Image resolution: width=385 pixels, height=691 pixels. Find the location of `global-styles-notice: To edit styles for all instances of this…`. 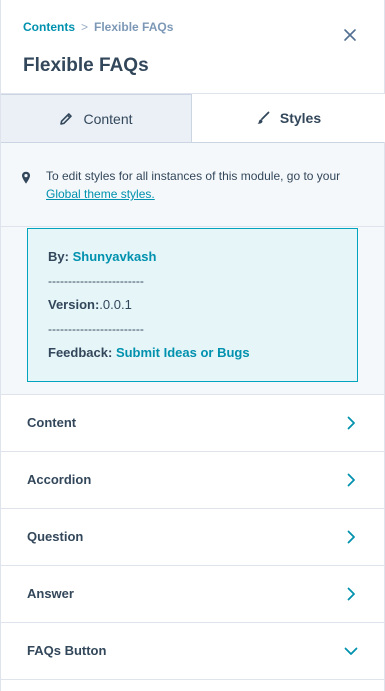

global-styles-notice: To edit styles for all instances of this… is located at coordinates (192, 185).